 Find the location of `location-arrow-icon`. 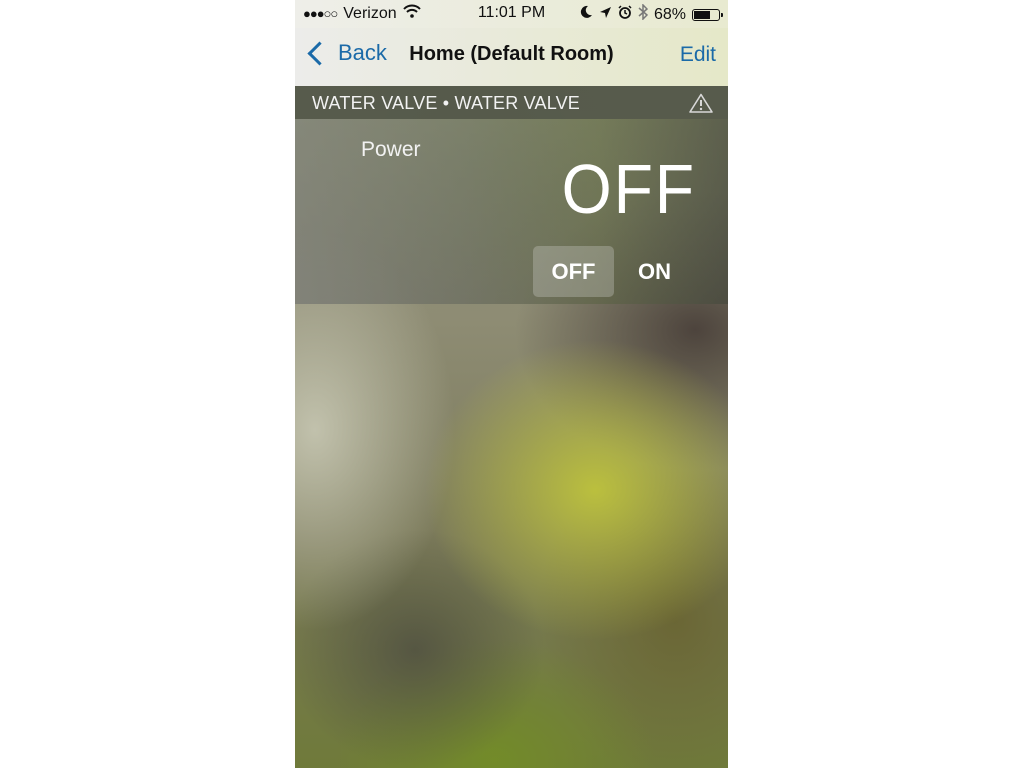

location-arrow-icon is located at coordinates (605, 15).